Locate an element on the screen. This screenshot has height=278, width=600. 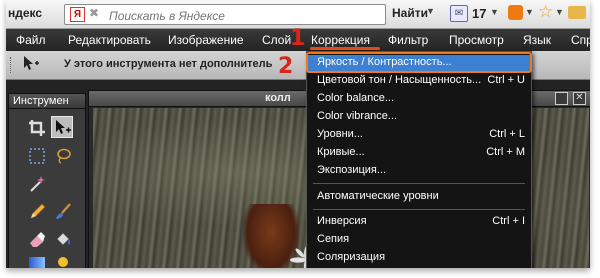
pencil-tool-icon is located at coordinates (36, 211).